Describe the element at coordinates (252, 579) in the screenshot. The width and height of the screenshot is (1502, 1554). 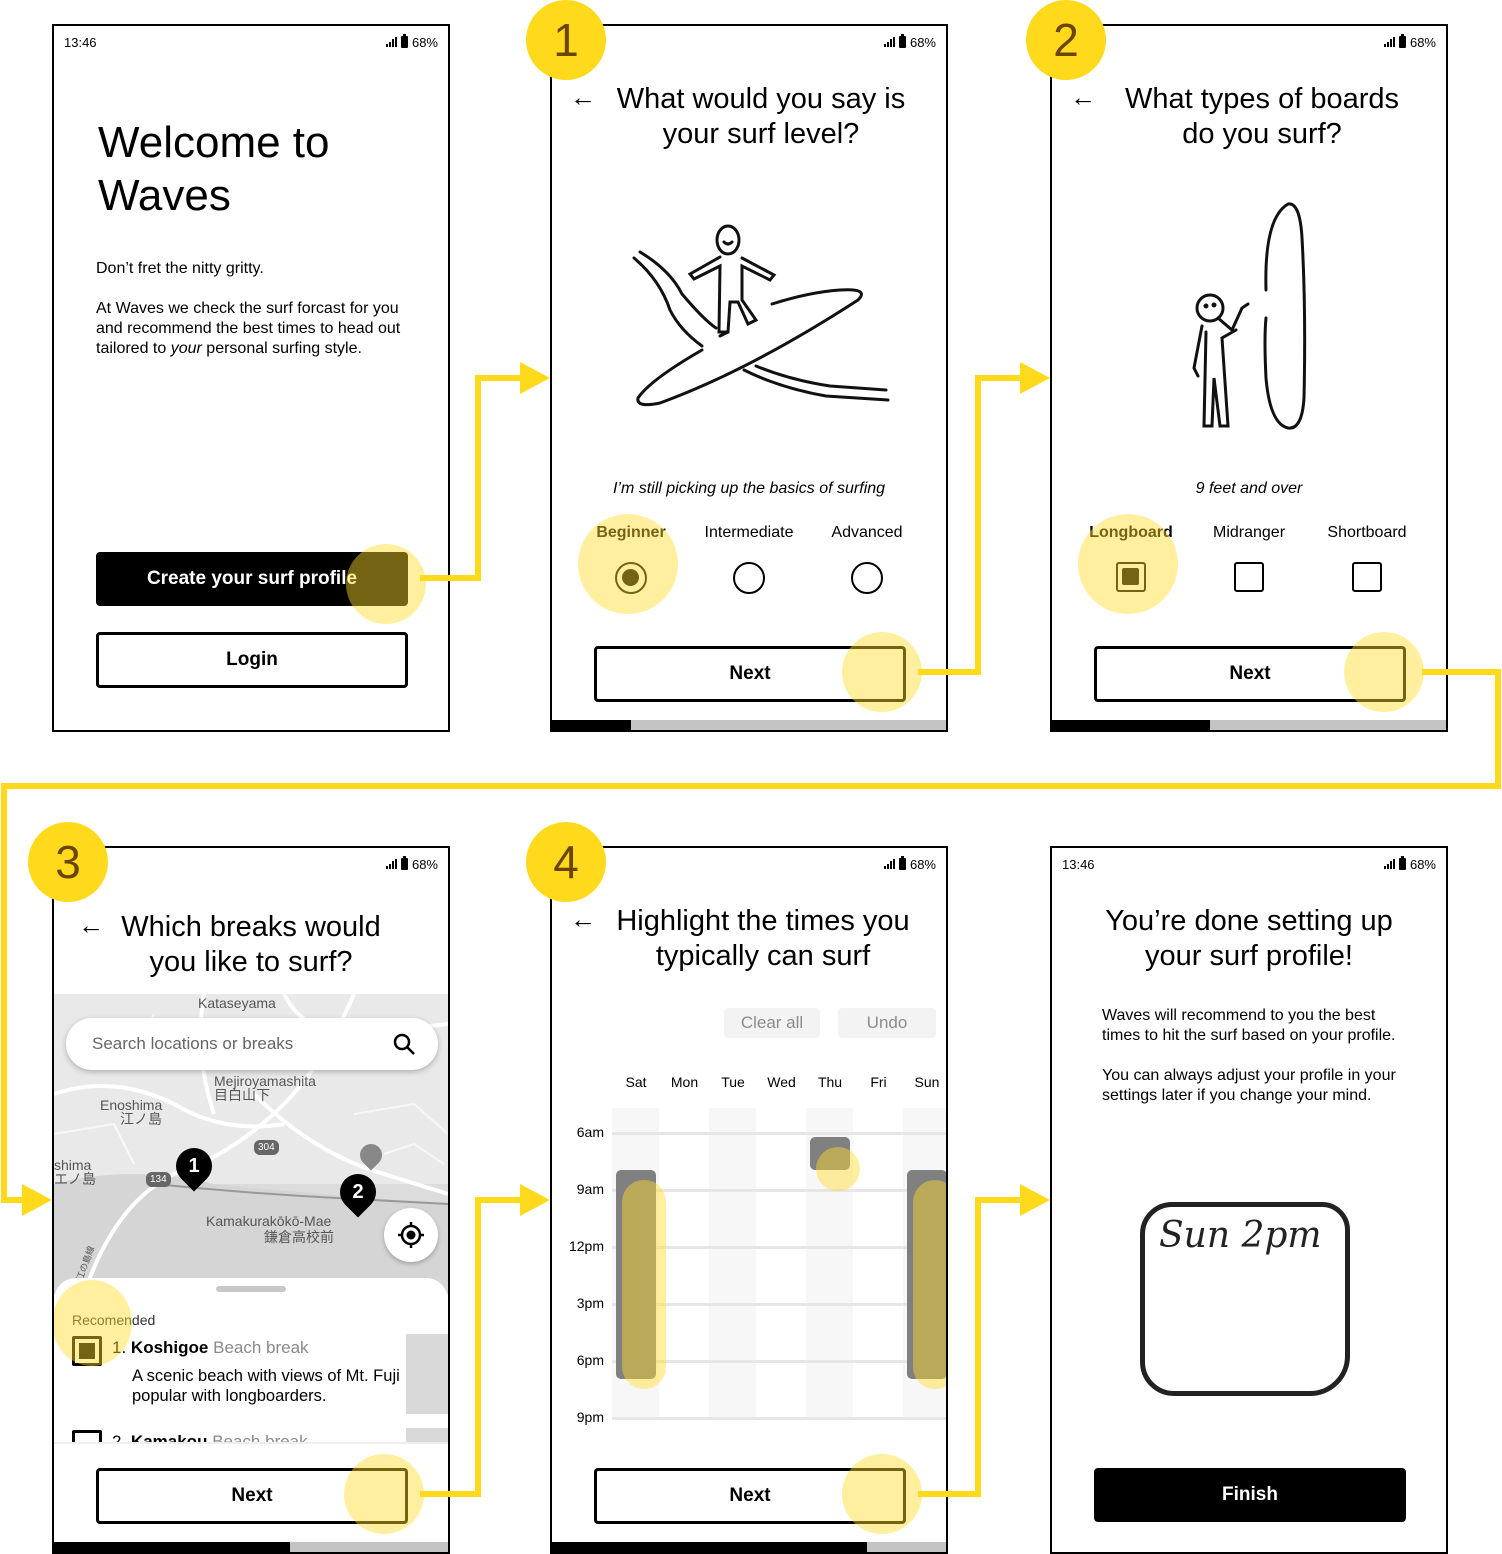
I see `create-profile-button: Create your surf profile` at that location.